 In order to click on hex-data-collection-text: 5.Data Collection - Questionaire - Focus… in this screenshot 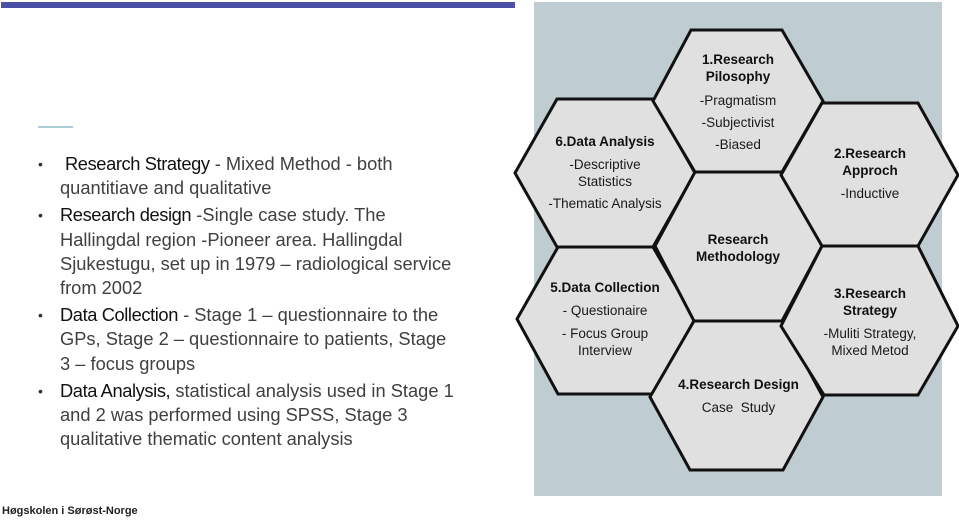, I will do `click(605, 319)`.